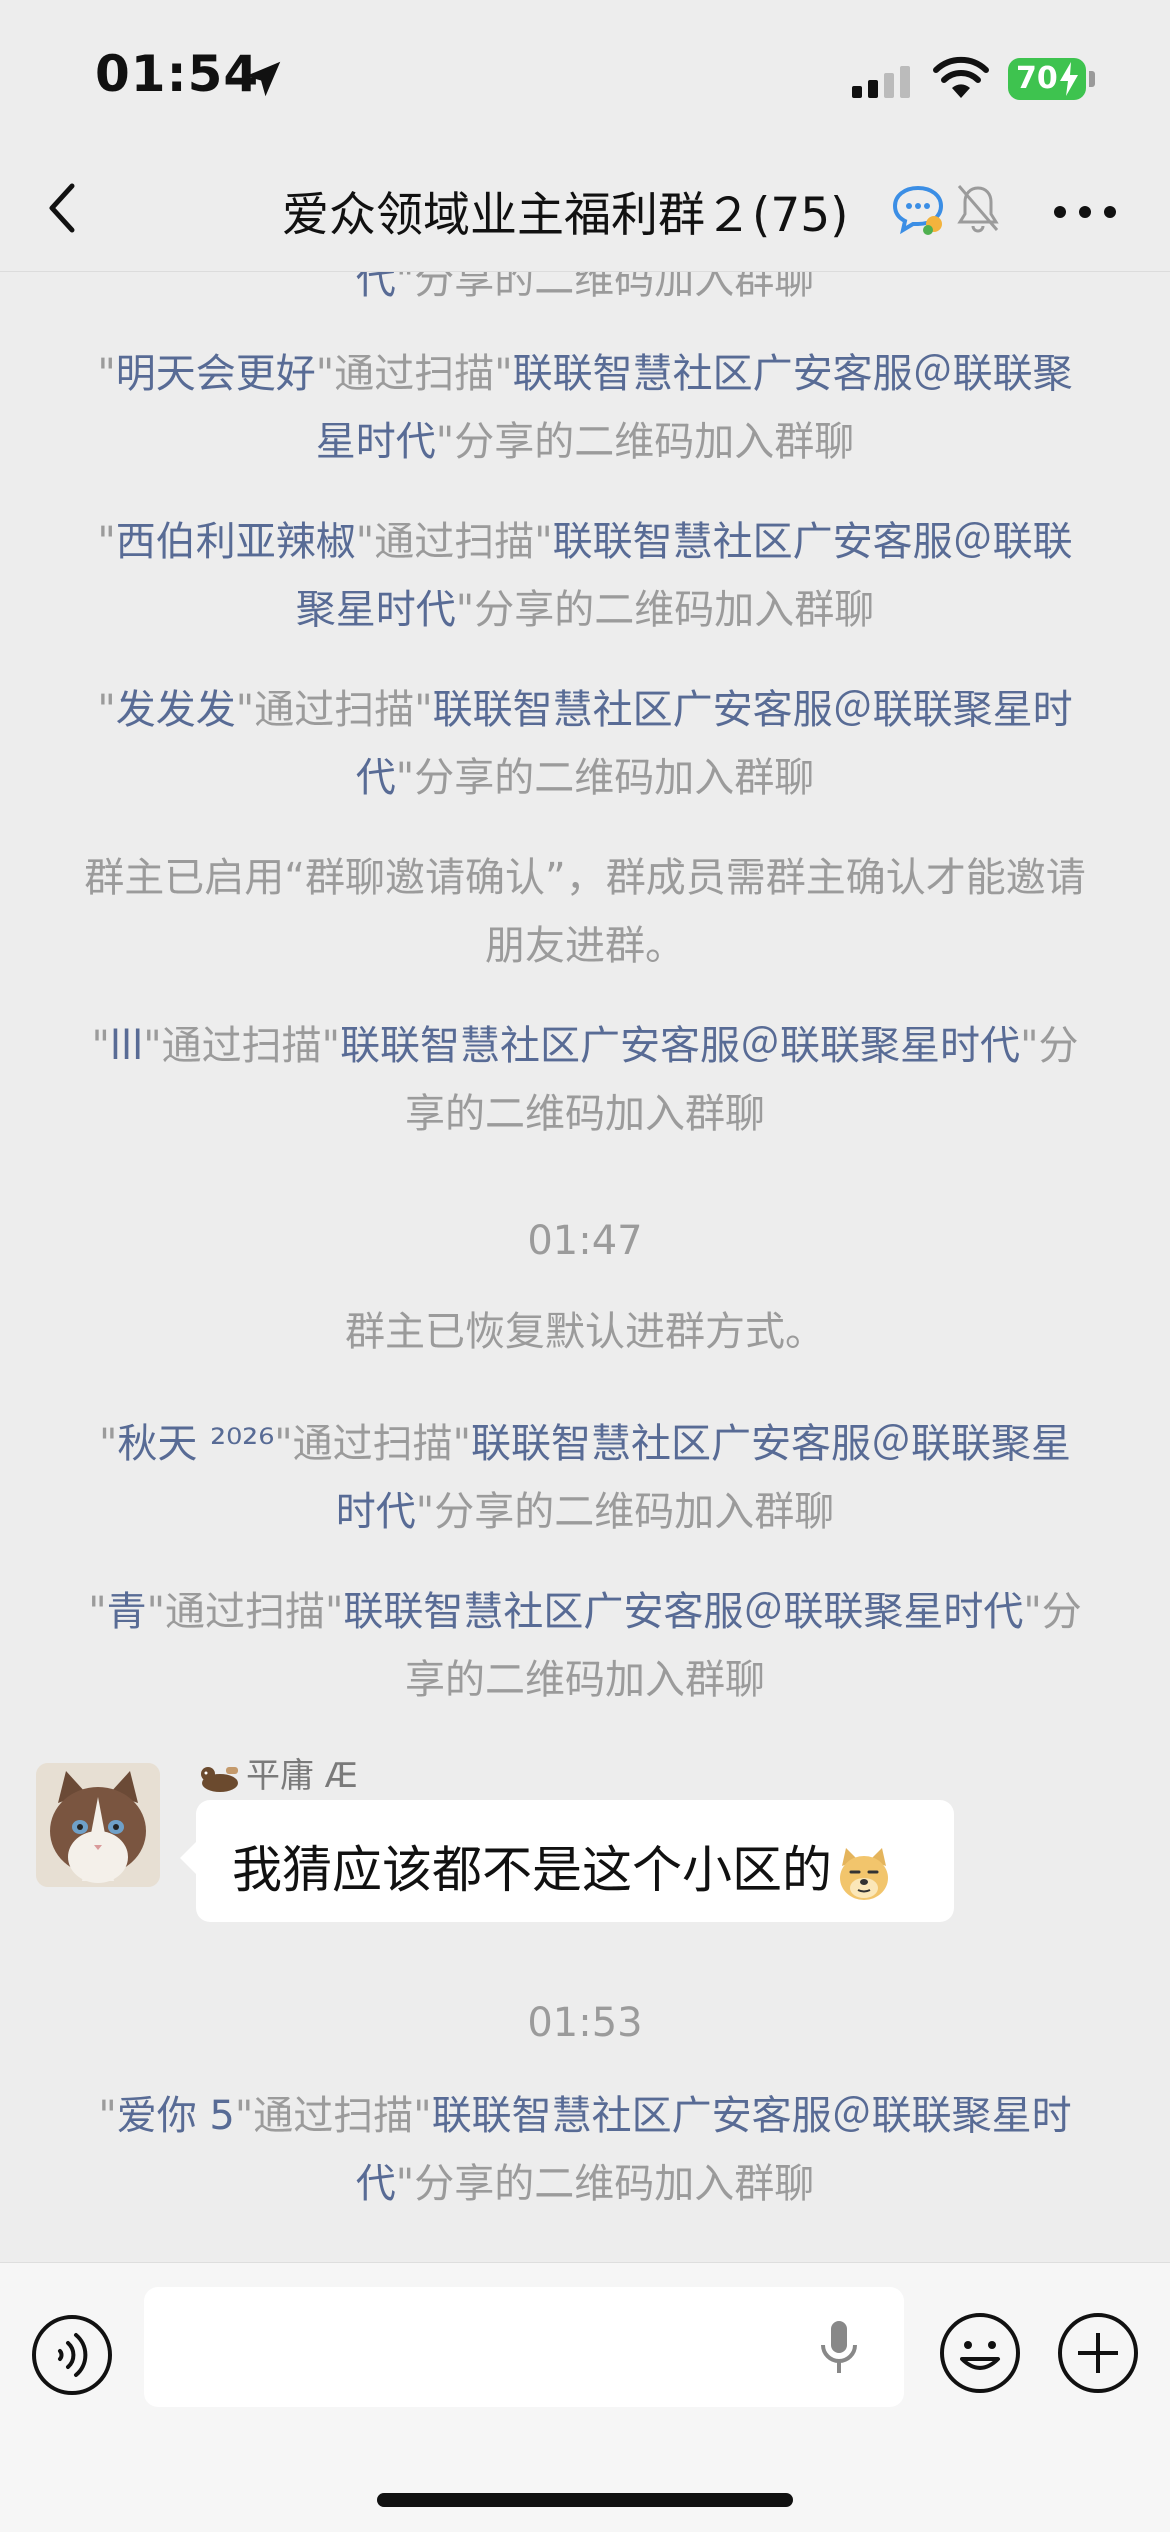 The image size is (1170, 2532). What do you see at coordinates (278, 1772) in the screenshot?
I see `sender-name: 平庸 Æ` at bounding box center [278, 1772].